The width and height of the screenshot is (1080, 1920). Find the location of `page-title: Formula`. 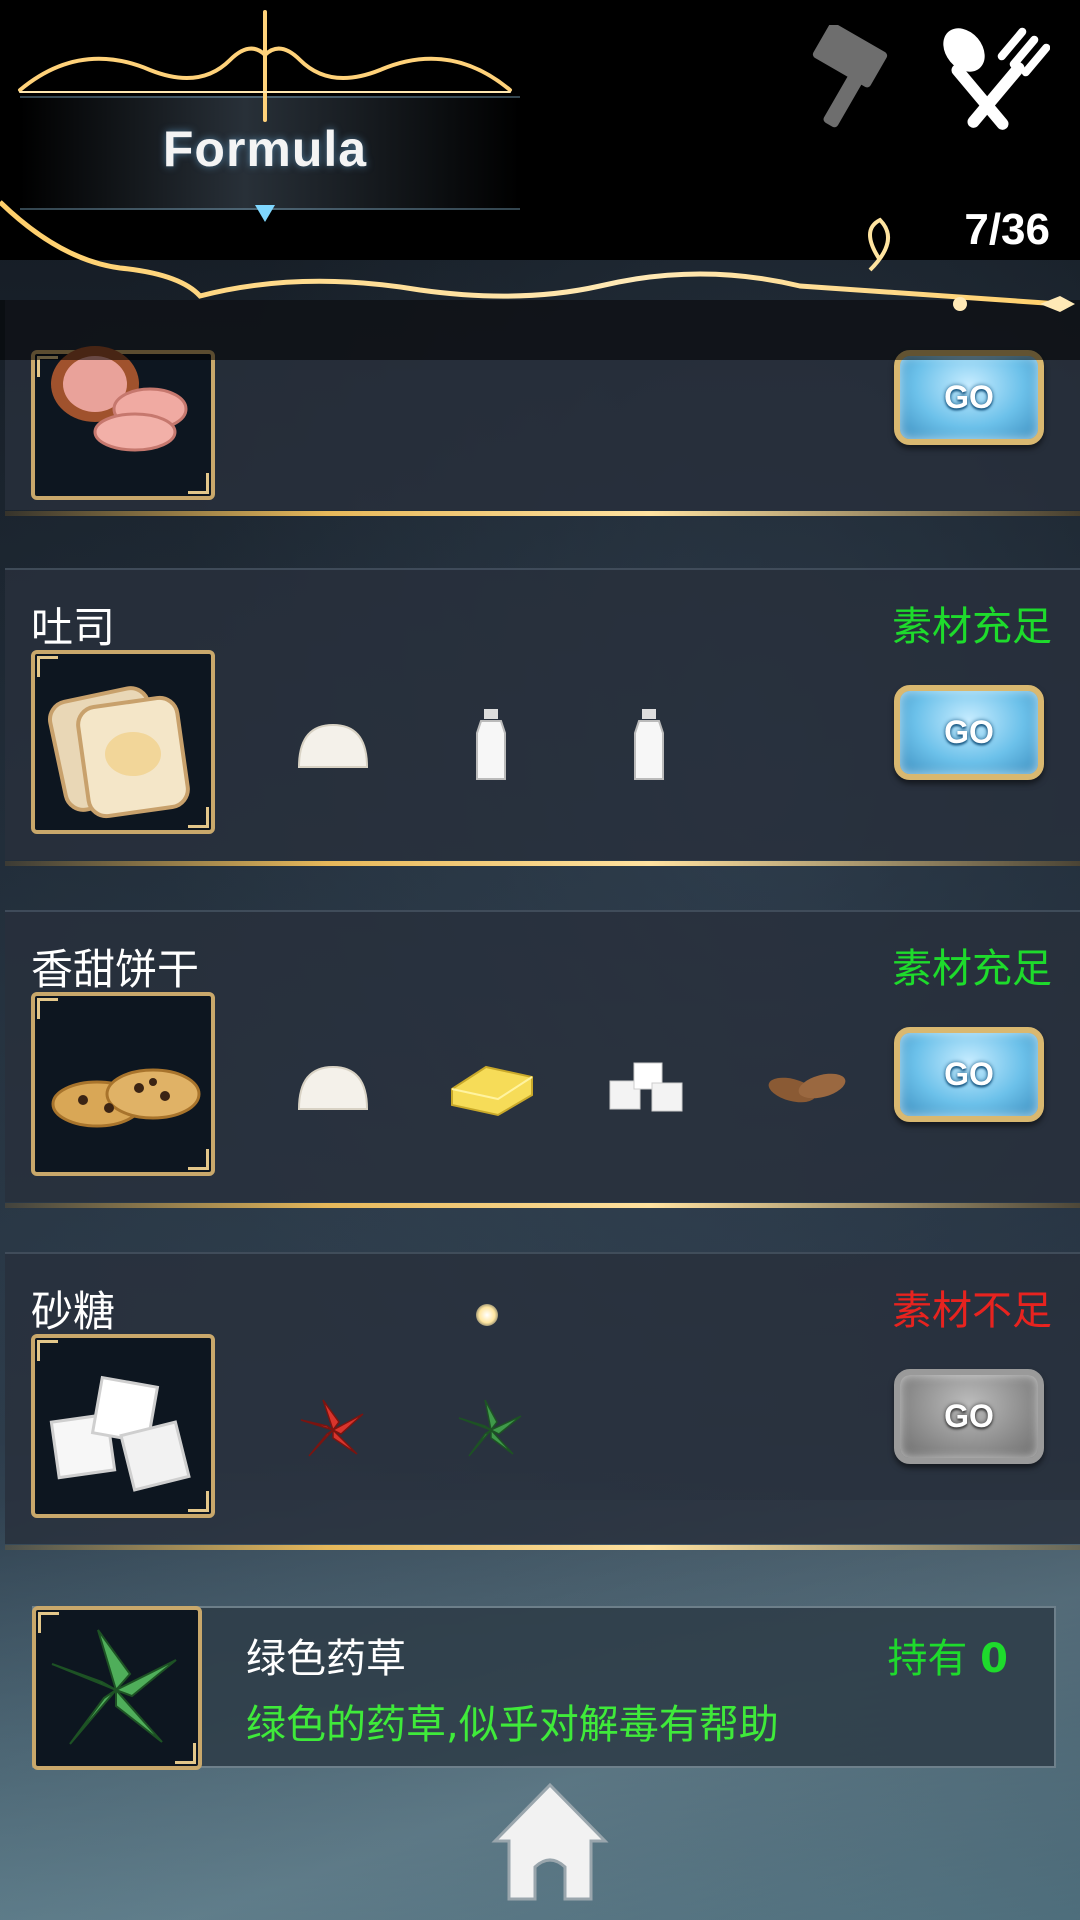

page-title: Formula is located at coordinates (265, 149).